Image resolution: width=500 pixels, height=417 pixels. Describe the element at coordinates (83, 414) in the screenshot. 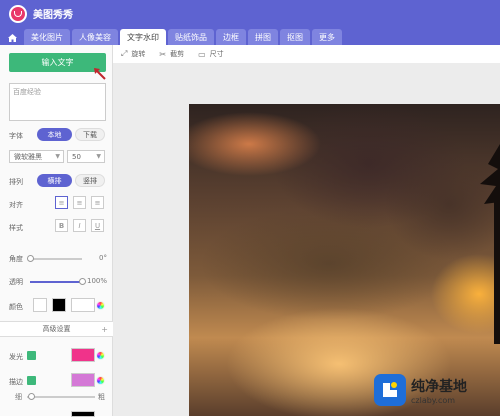

I see `stroke-preview` at that location.